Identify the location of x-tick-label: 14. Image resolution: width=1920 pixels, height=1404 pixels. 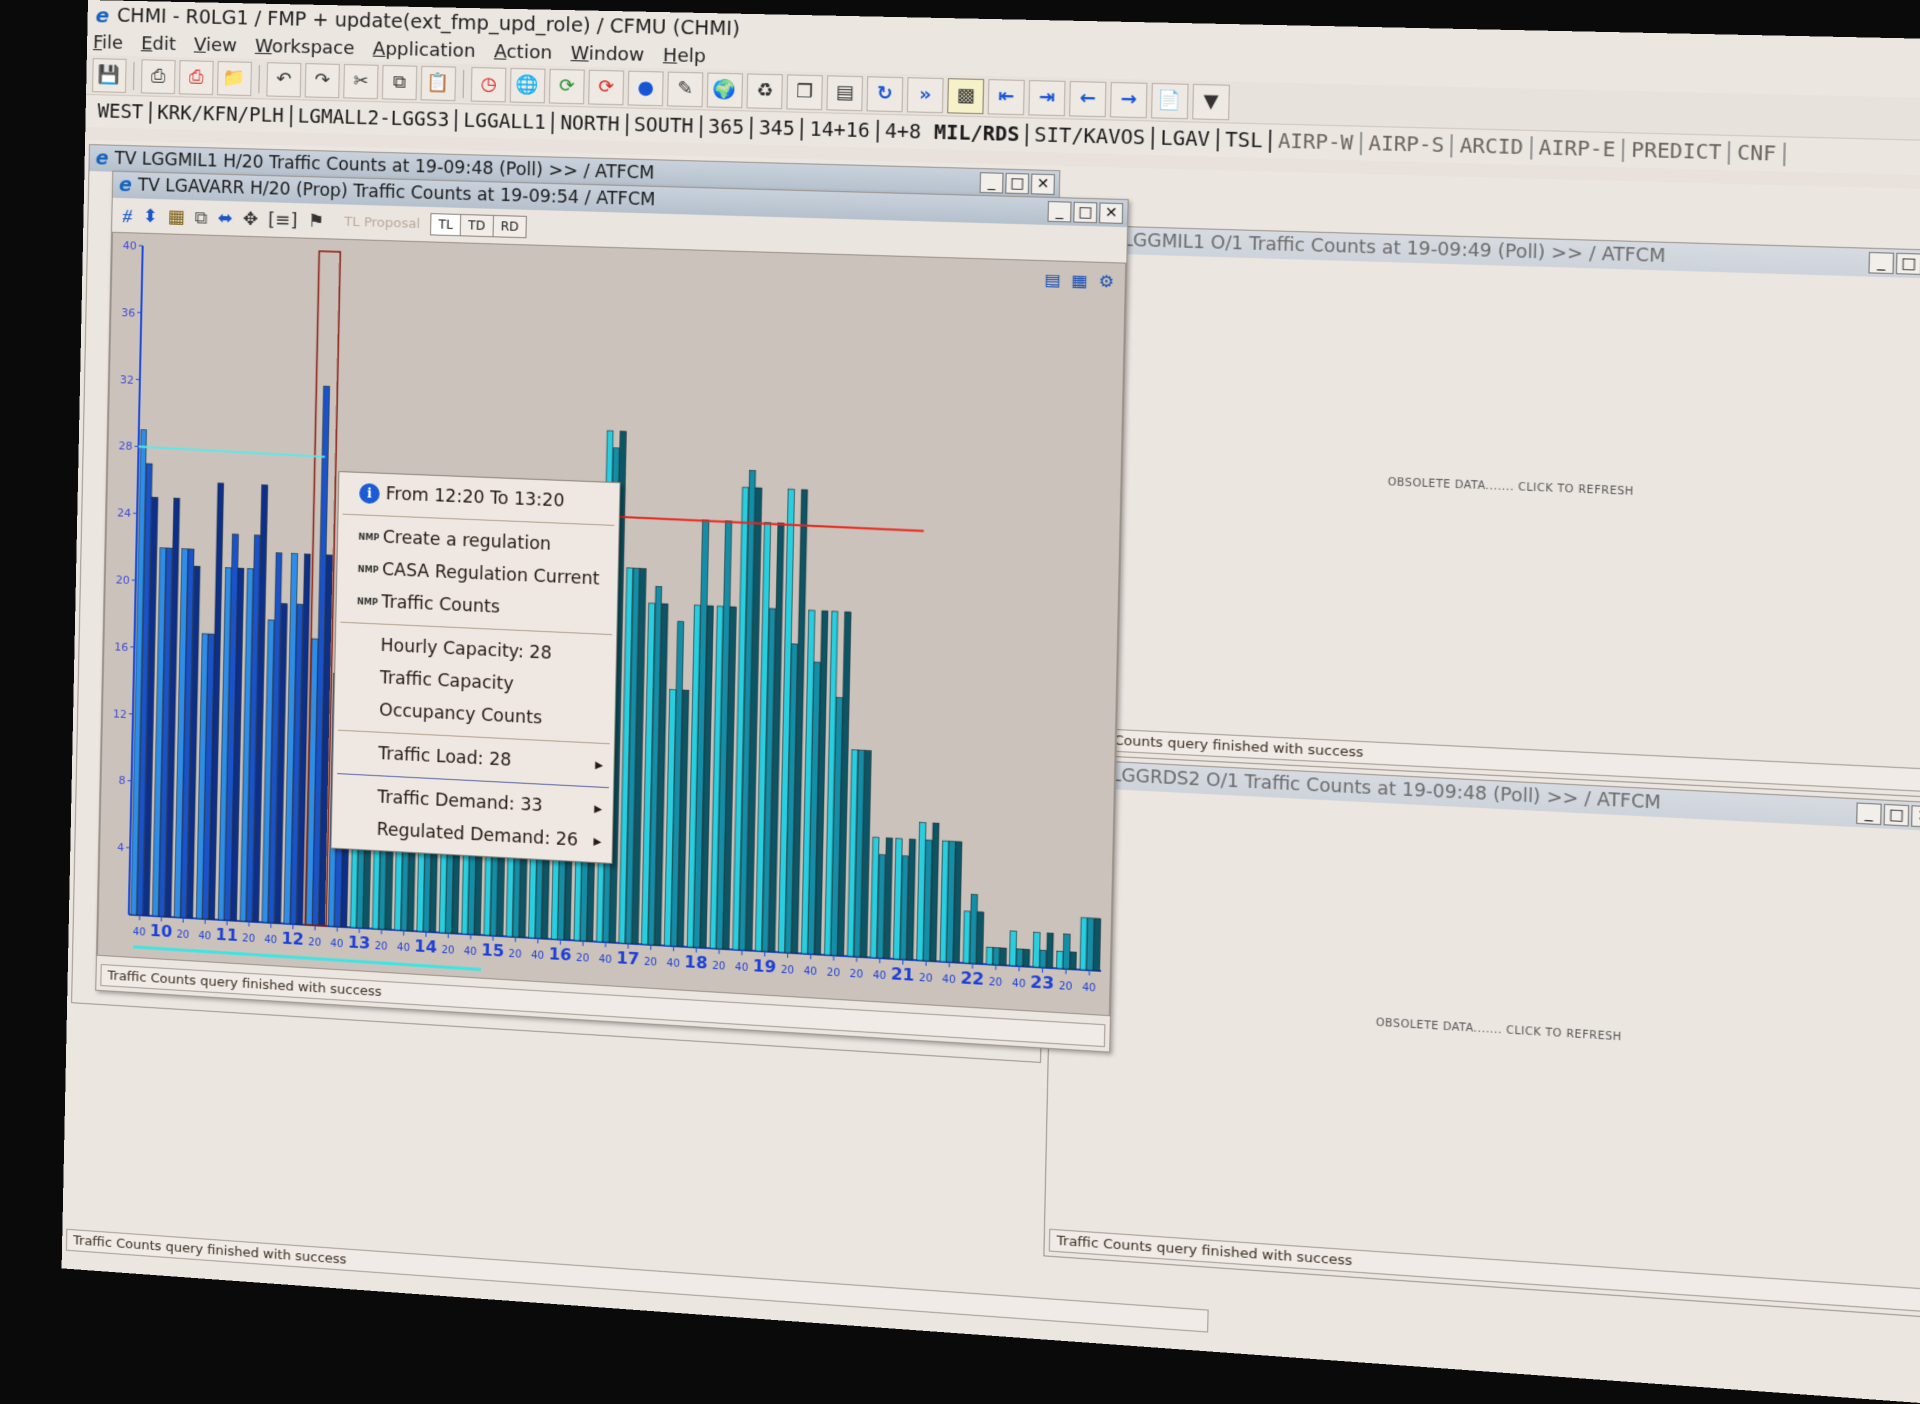
(425, 946).